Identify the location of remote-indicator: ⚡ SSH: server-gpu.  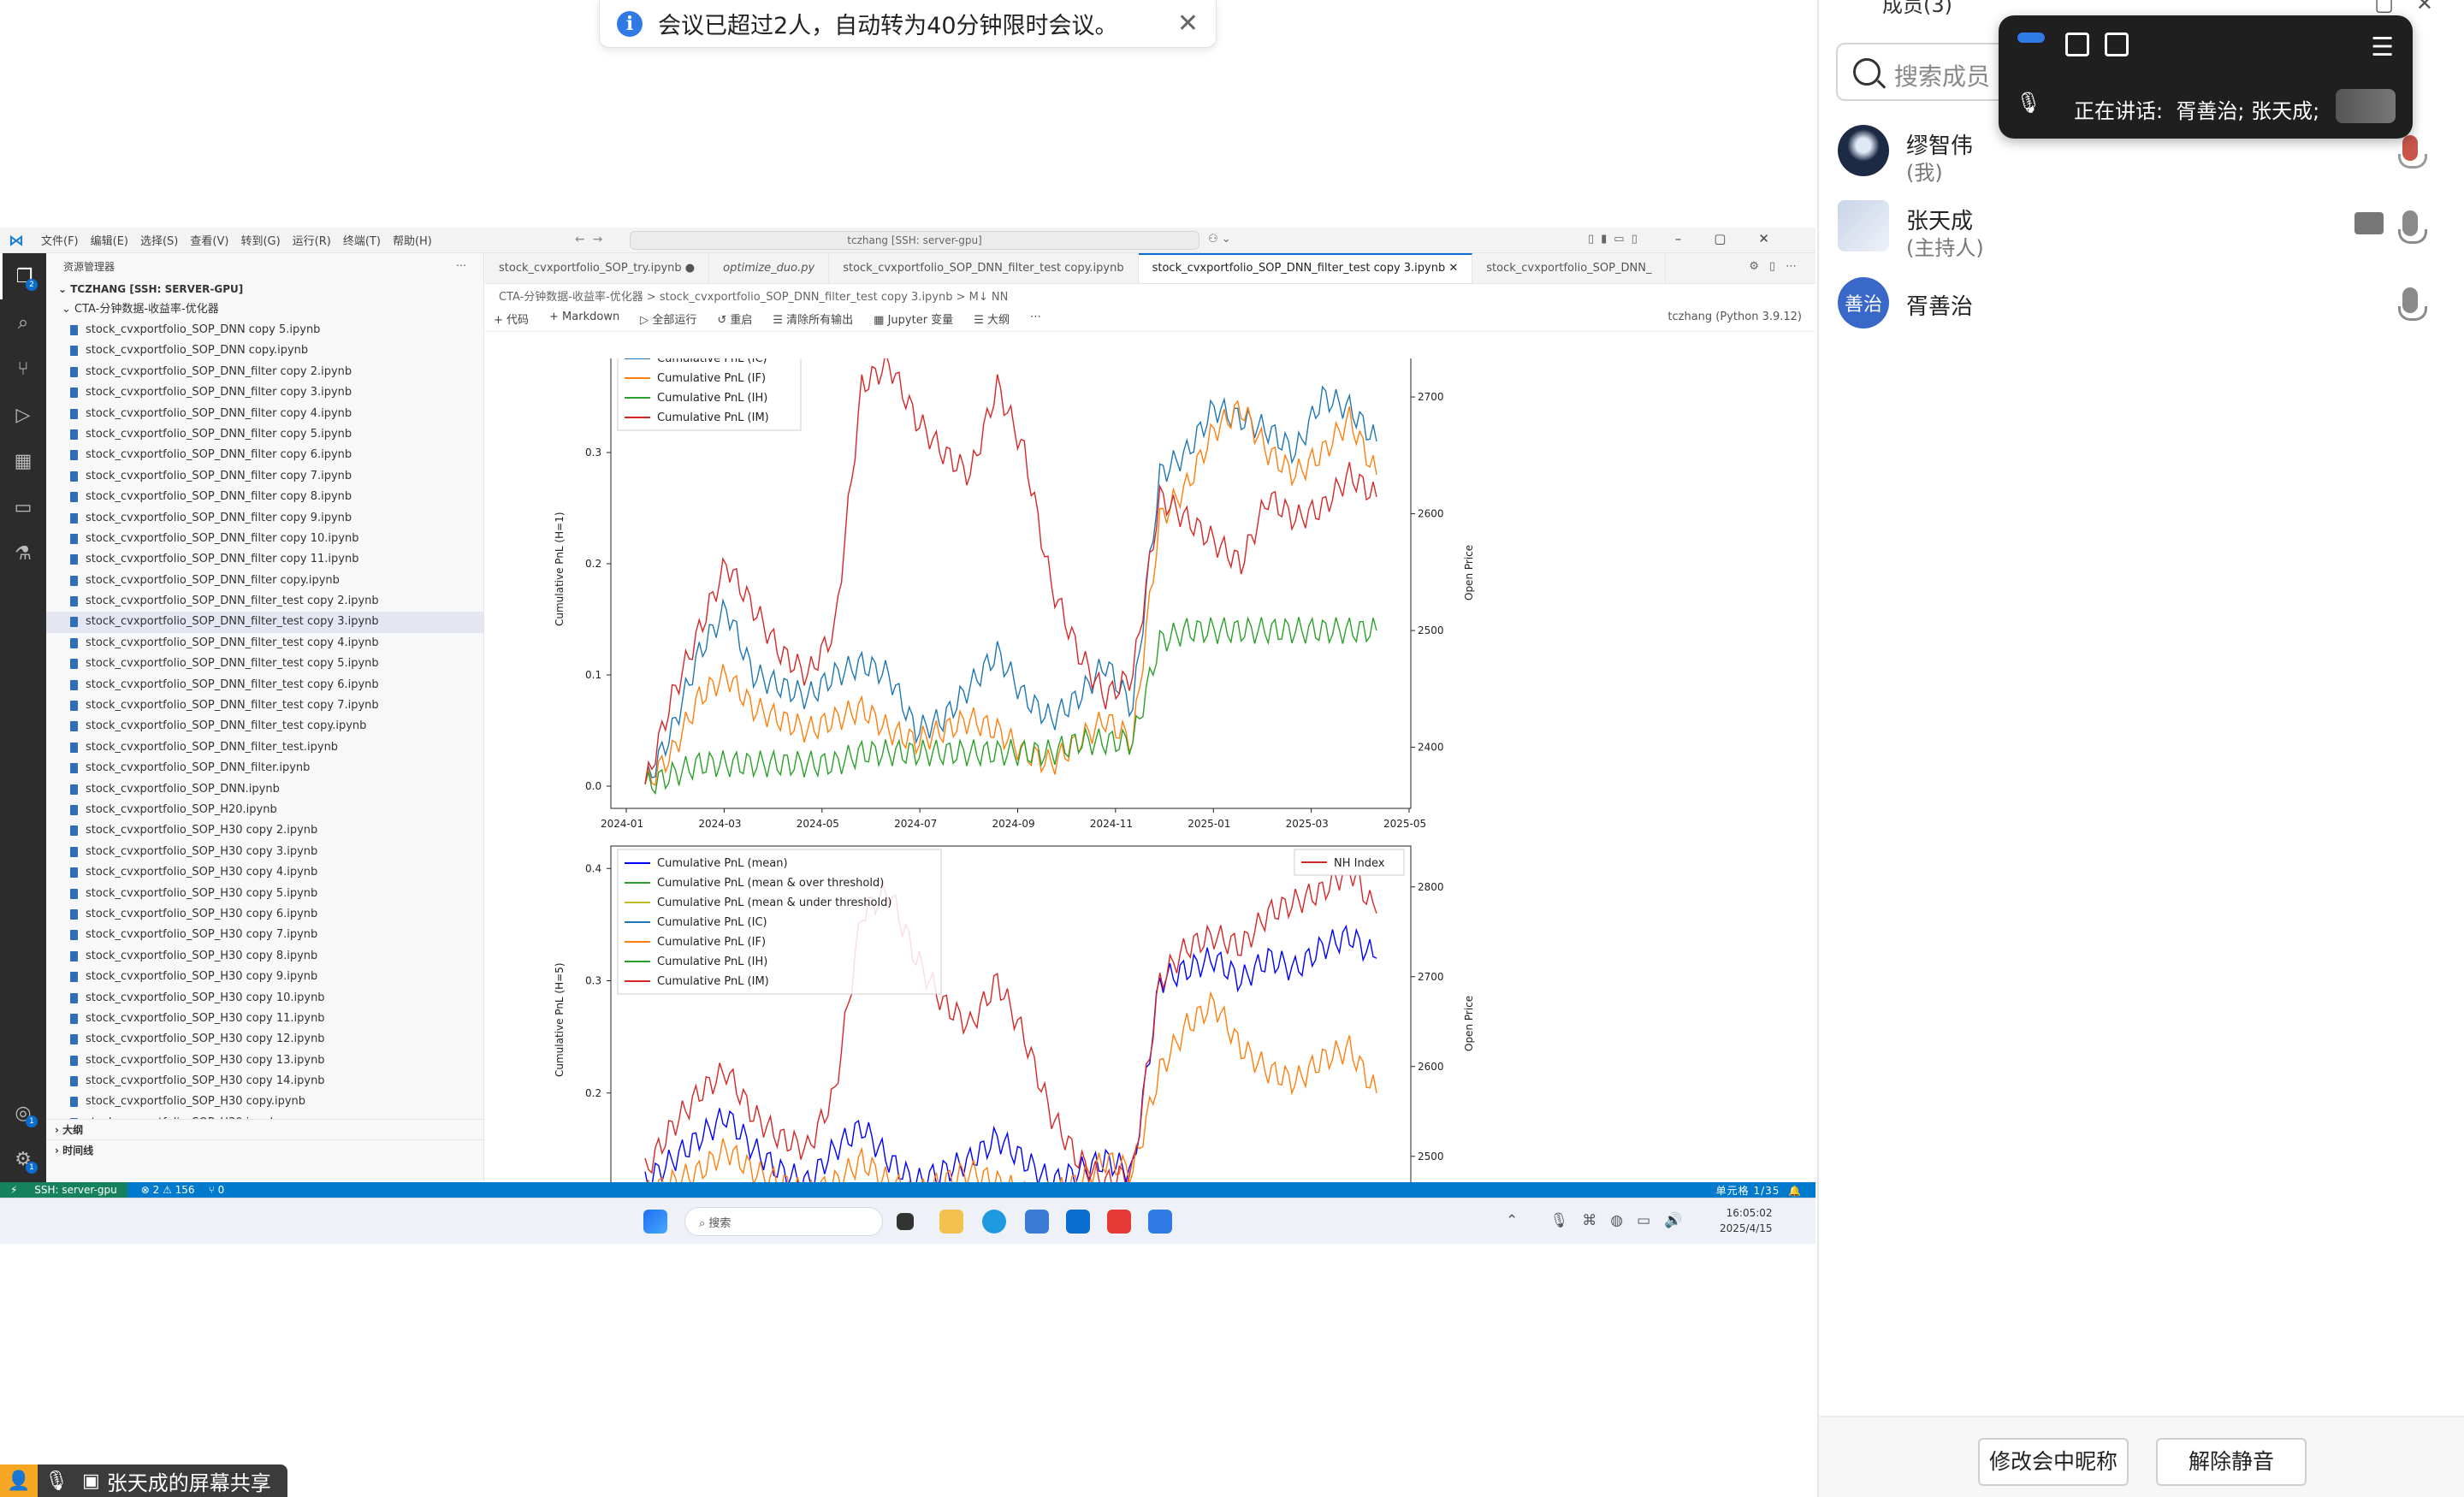
(63, 1190).